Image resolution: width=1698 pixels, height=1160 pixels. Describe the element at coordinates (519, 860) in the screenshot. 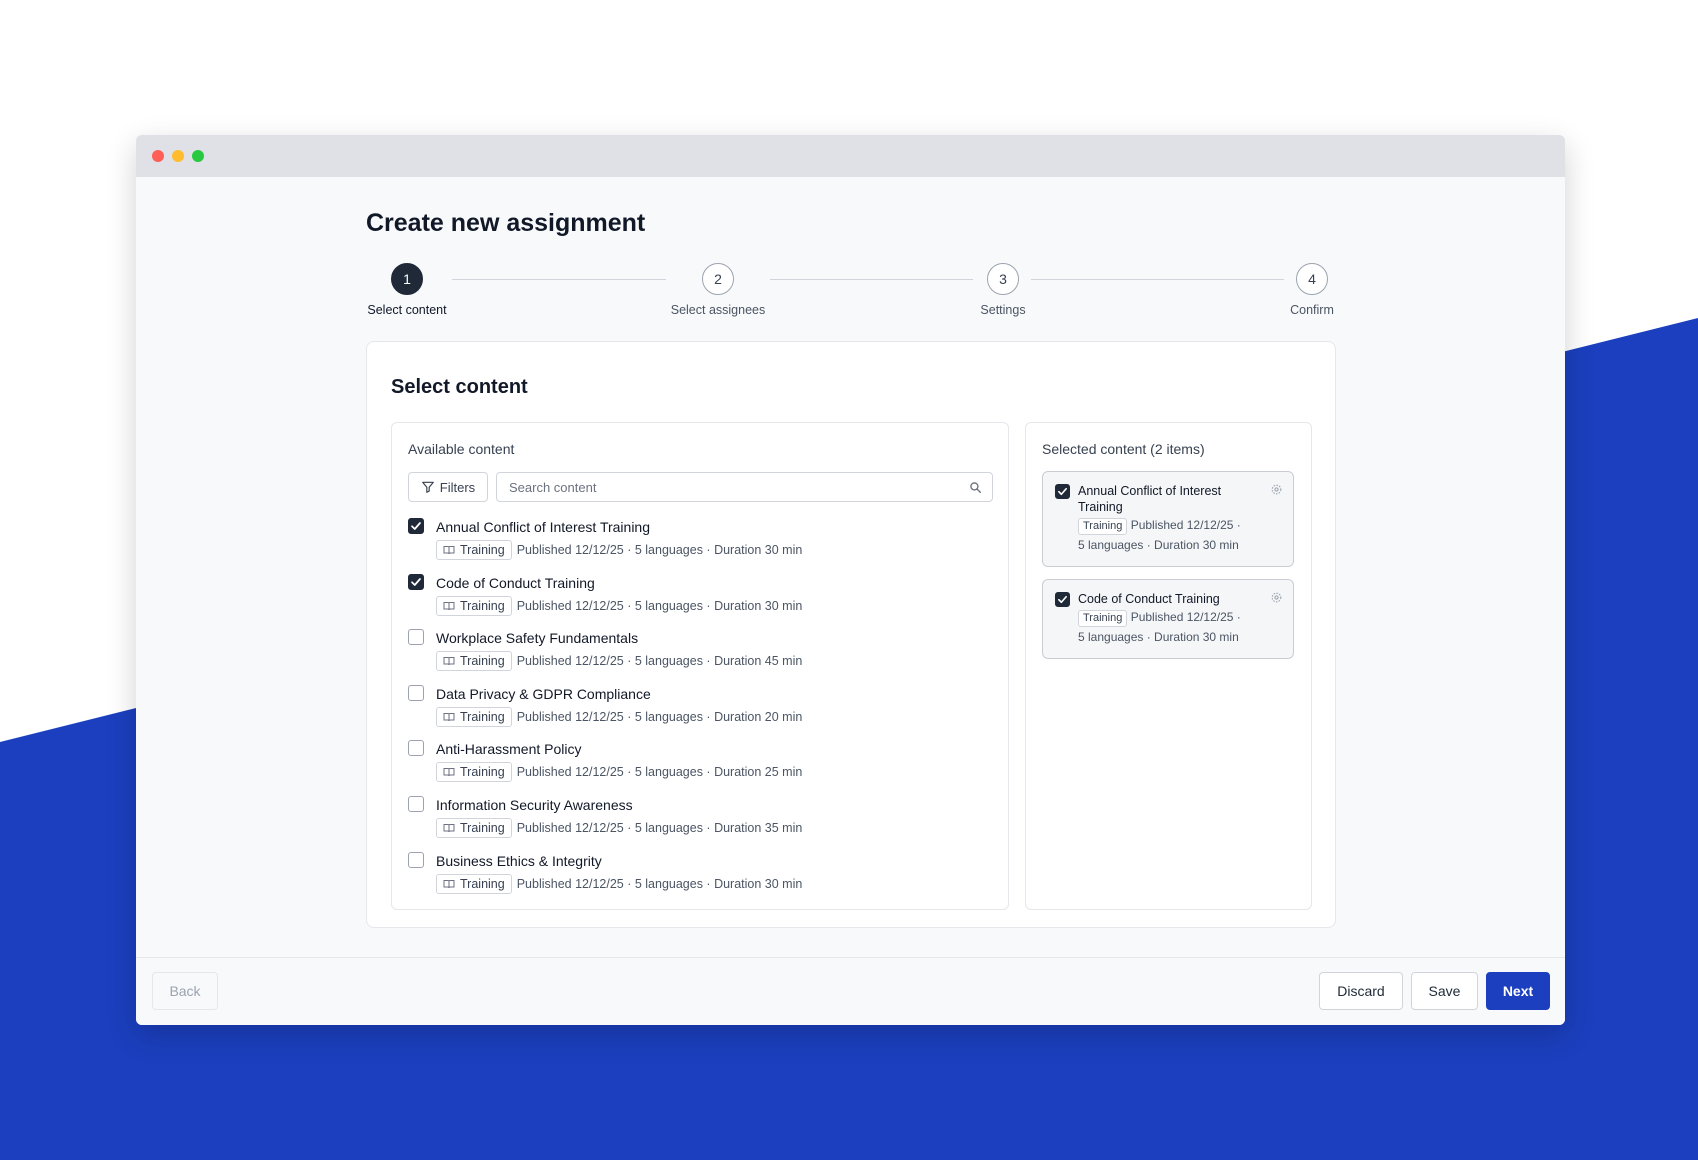

I see `item-title: Business Ethics & Integrity` at that location.